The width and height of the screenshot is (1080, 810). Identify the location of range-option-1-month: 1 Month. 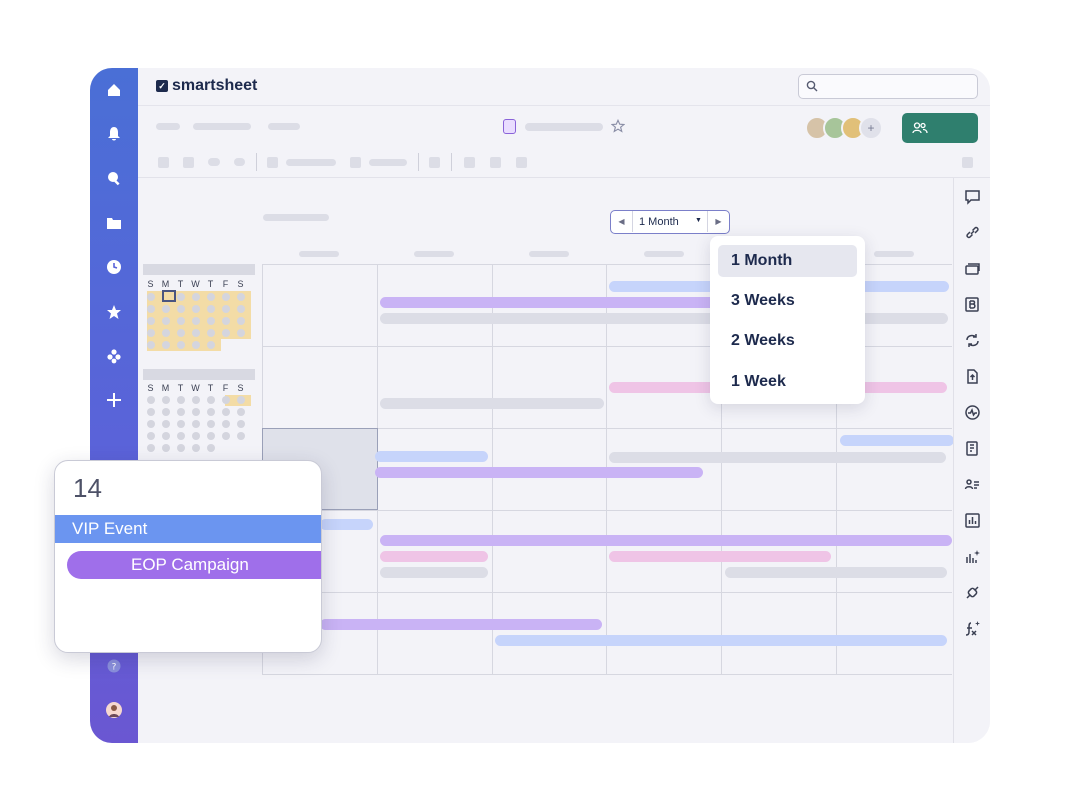
(787, 261).